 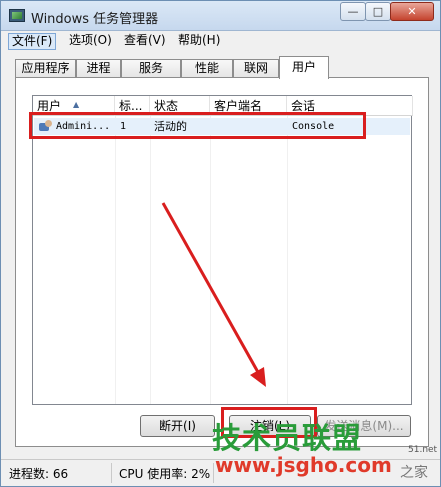 I want to click on minimize-button: —, so click(x=353, y=11).